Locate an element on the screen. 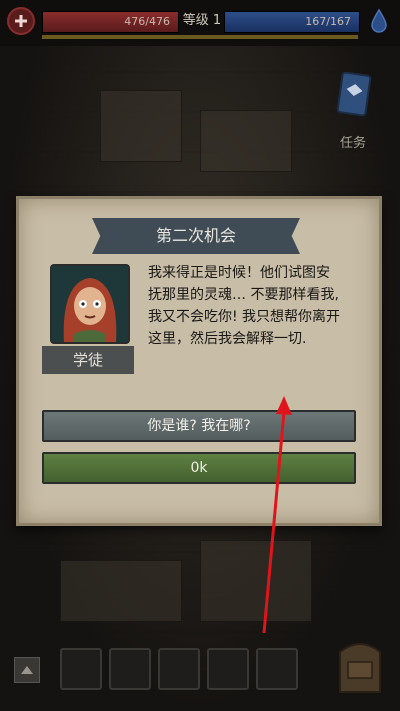 The height and width of the screenshot is (711, 400). speaker-name: 学徒 is located at coordinates (87, 360).